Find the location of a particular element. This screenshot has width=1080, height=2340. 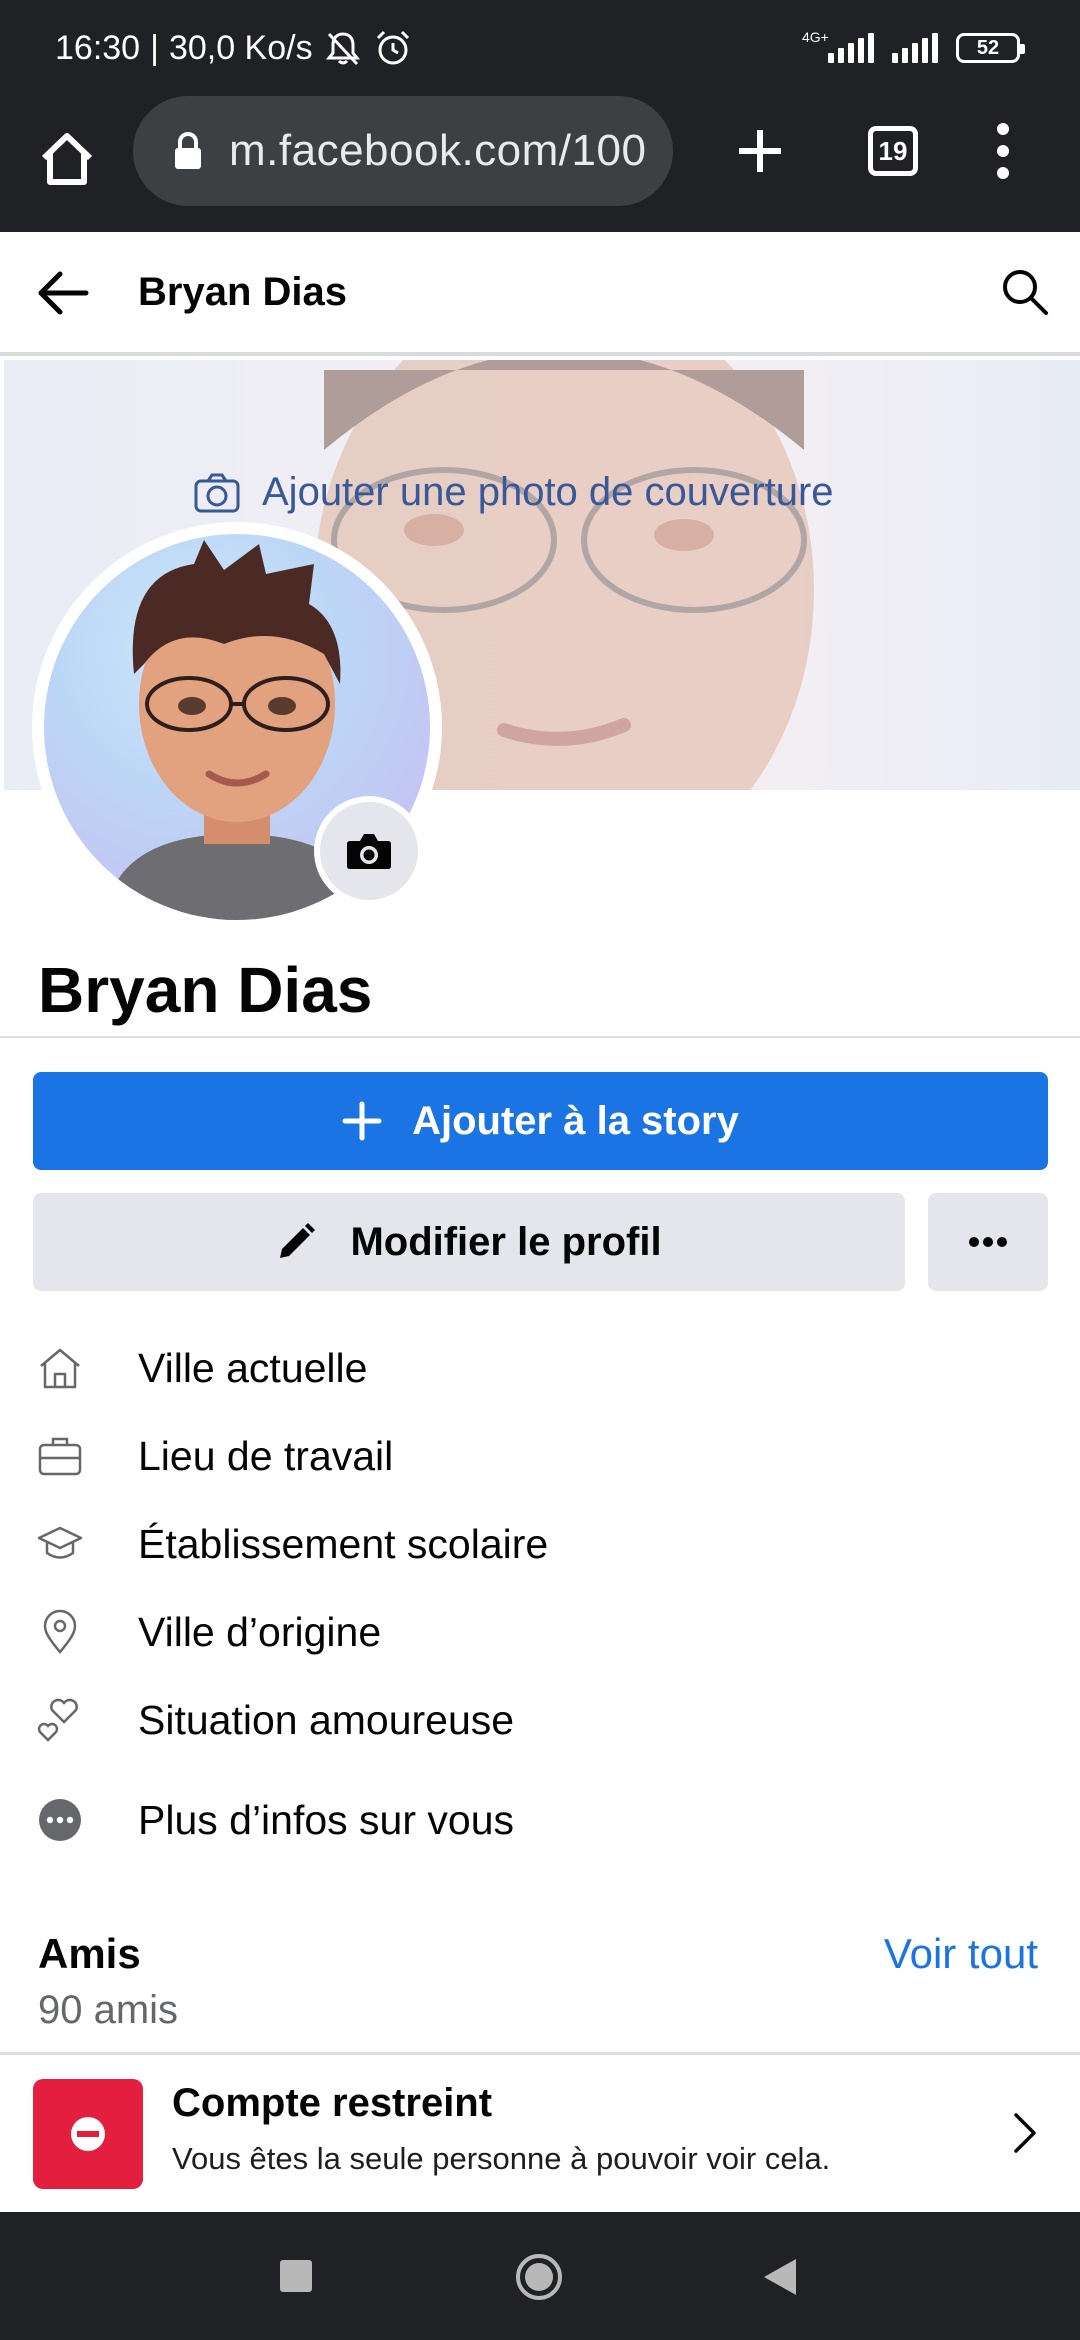

tab-switcher-button: 19 is located at coordinates (893, 151).